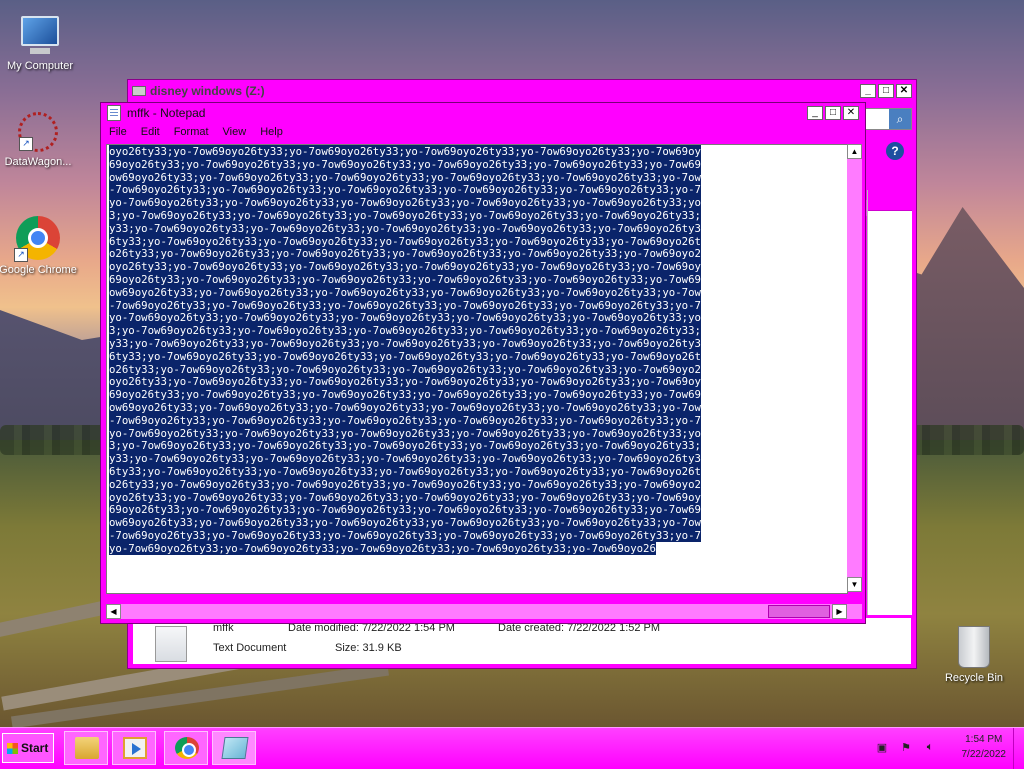 This screenshot has width=1024, height=769. I want to click on help-icon: ?, so click(895, 151).